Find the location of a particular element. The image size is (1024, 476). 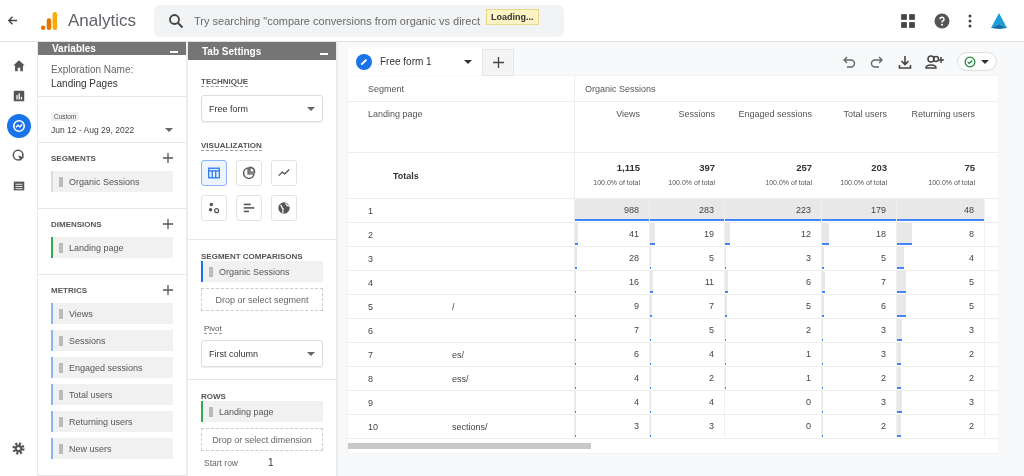

exploration-label: Exploration Name: is located at coordinates (93, 69).